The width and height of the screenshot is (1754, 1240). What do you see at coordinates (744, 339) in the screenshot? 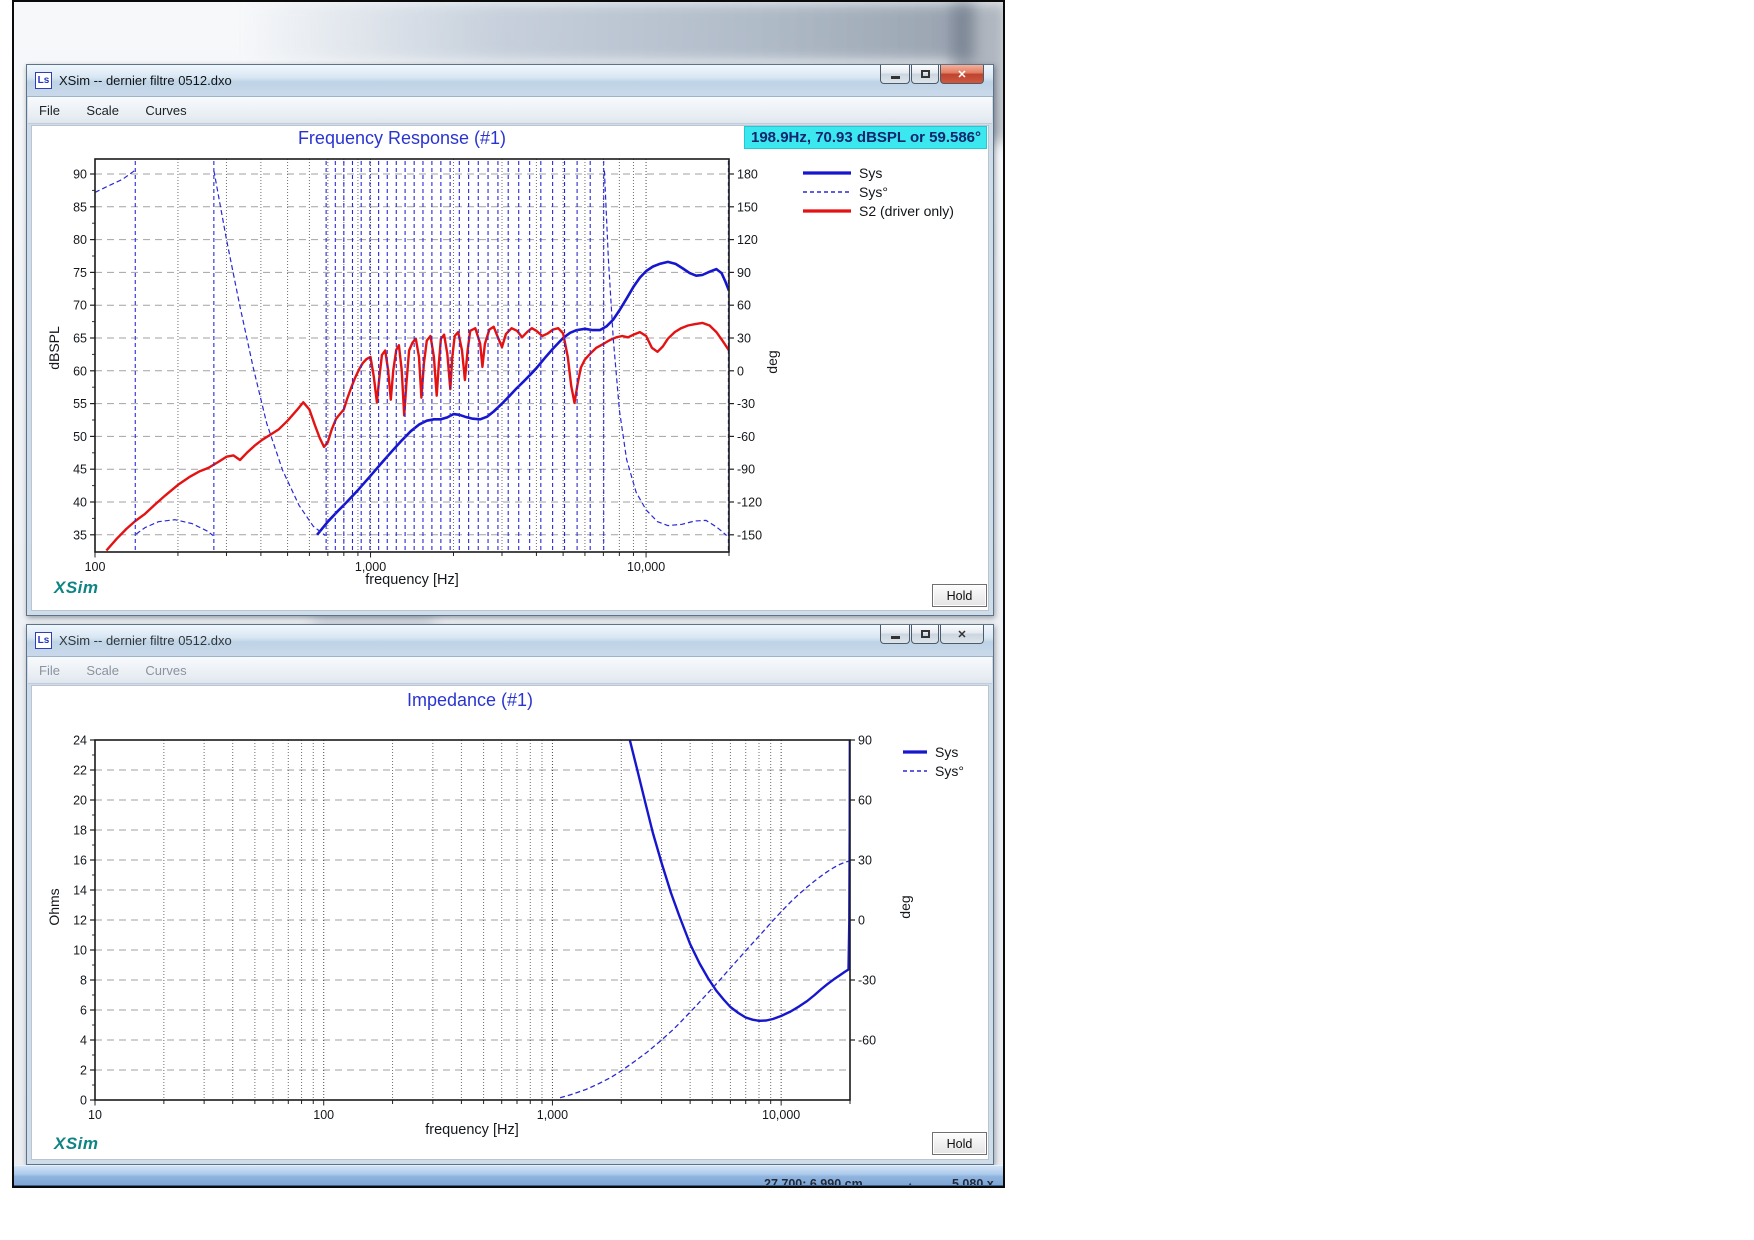
I see `svg-text: 30` at bounding box center [744, 339].